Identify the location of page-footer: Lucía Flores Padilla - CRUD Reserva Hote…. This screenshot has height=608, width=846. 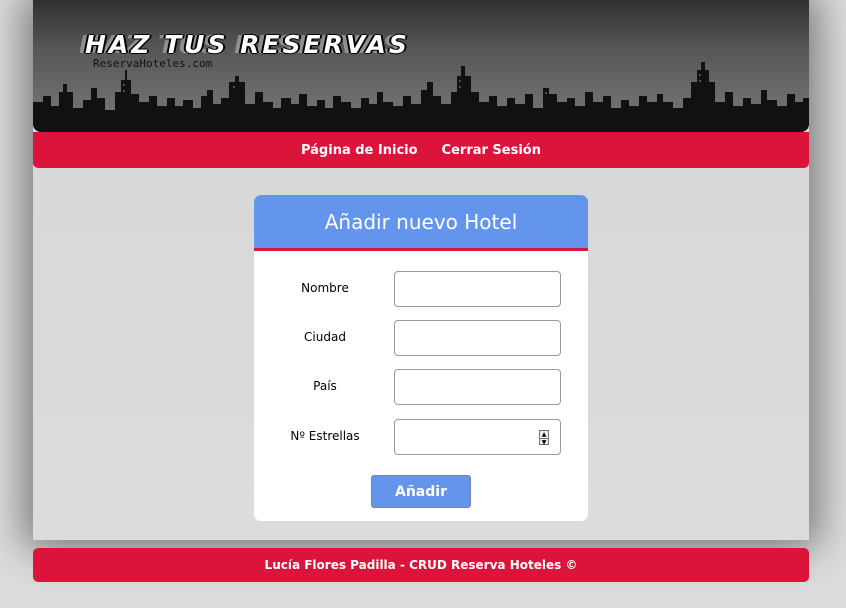
(421, 565).